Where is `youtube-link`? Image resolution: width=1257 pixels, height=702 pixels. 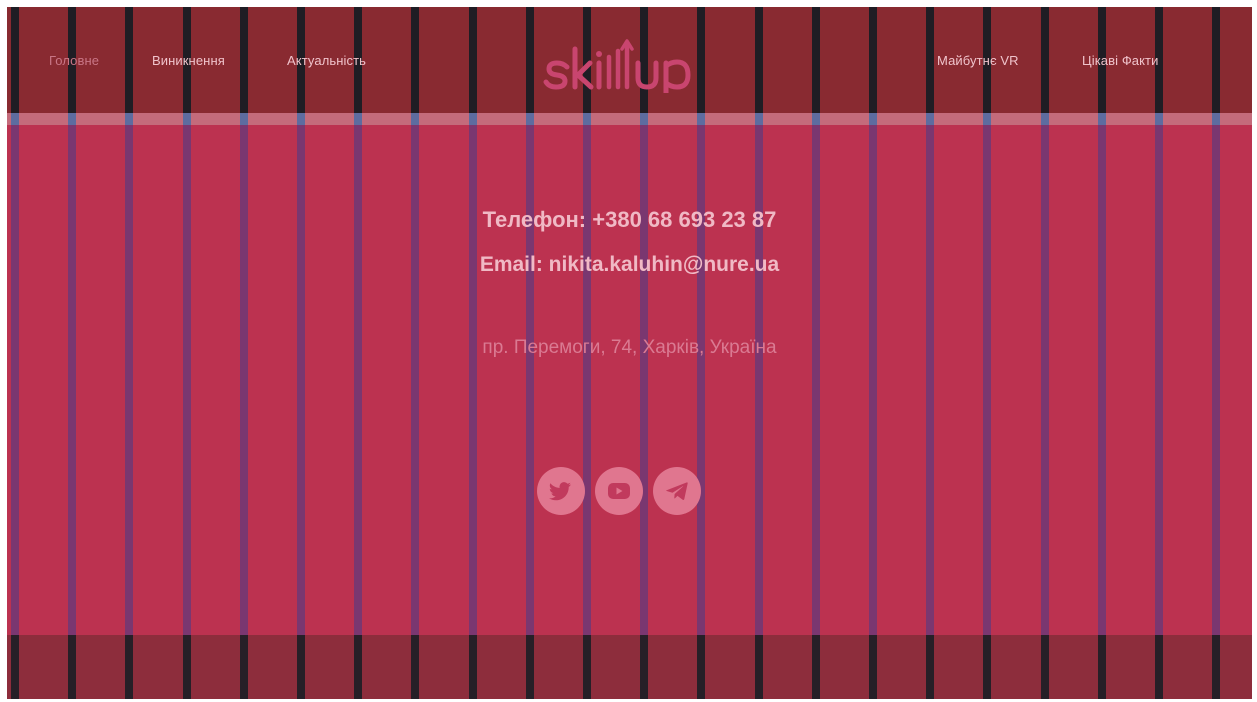 youtube-link is located at coordinates (619, 491).